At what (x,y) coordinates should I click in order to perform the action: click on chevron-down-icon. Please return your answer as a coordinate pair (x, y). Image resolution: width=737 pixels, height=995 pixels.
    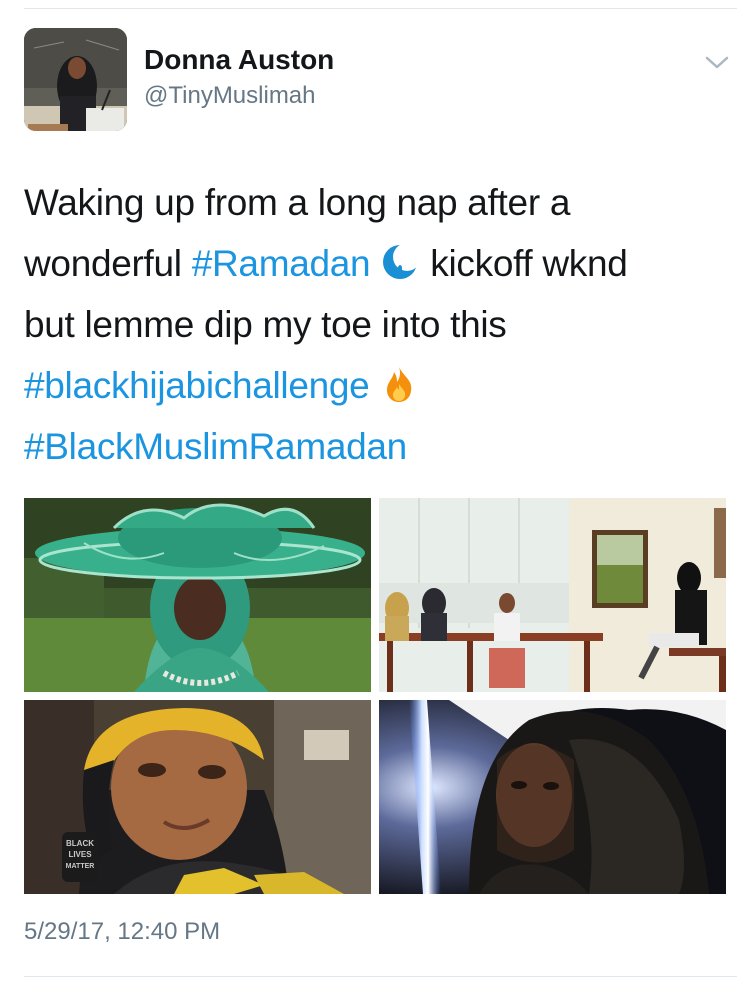
    Looking at the image, I should click on (717, 62).